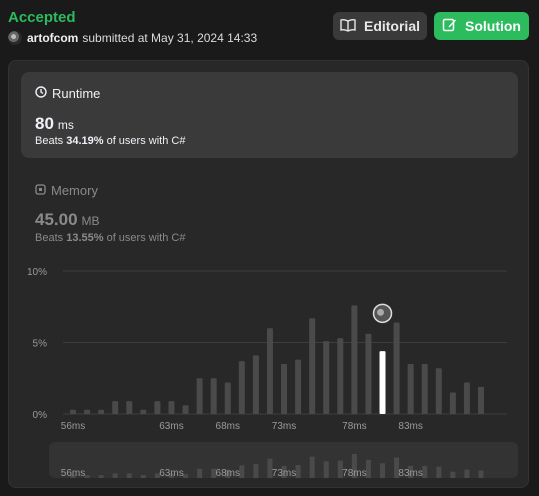 This screenshot has width=539, height=496. Describe the element at coordinates (170, 38) in the screenshot. I see `submitted-text: submitted at May 31, 2024 14:33` at that location.